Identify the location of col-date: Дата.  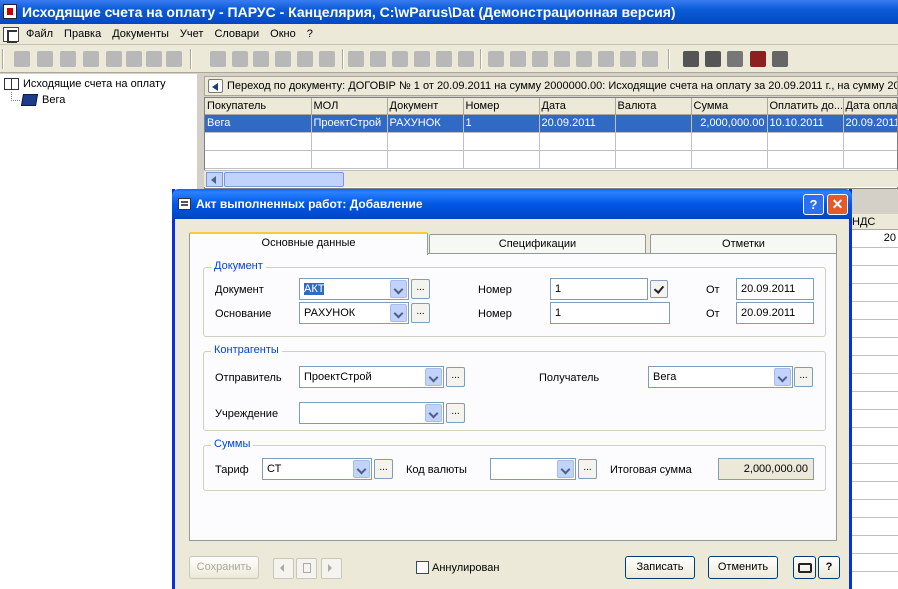
(577, 106).